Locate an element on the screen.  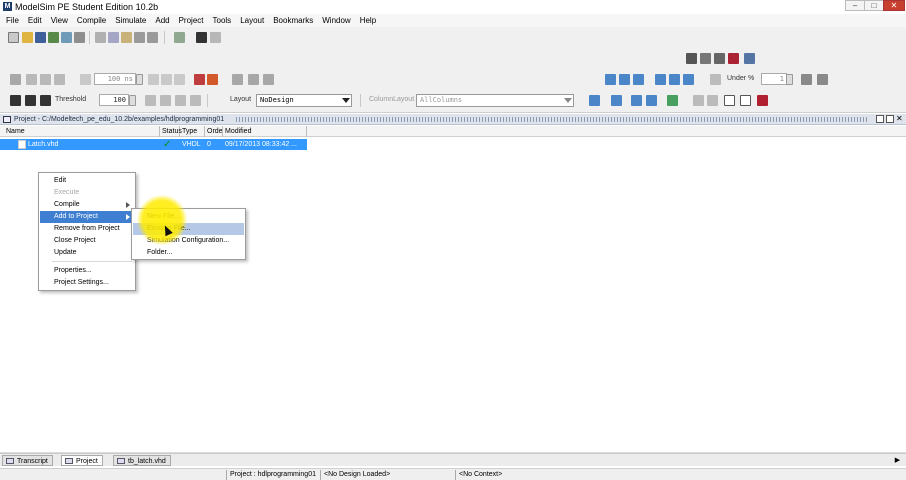
ctx-add-to-project: Add to Project is located at coordinates (87, 217).